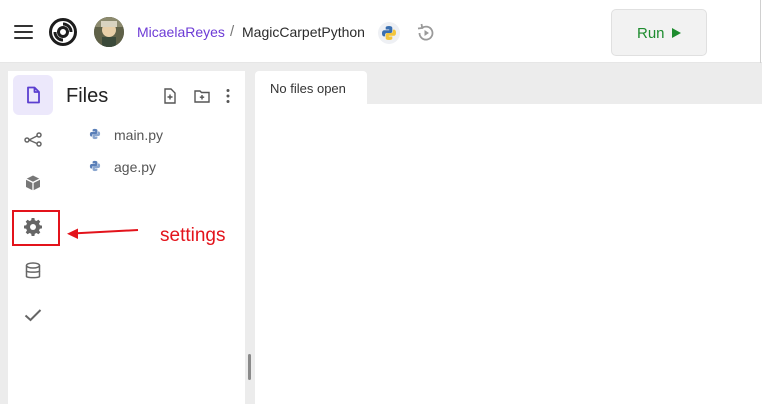 Image resolution: width=762 pixels, height=404 pixels. I want to click on checkmark-icon, so click(33, 315).